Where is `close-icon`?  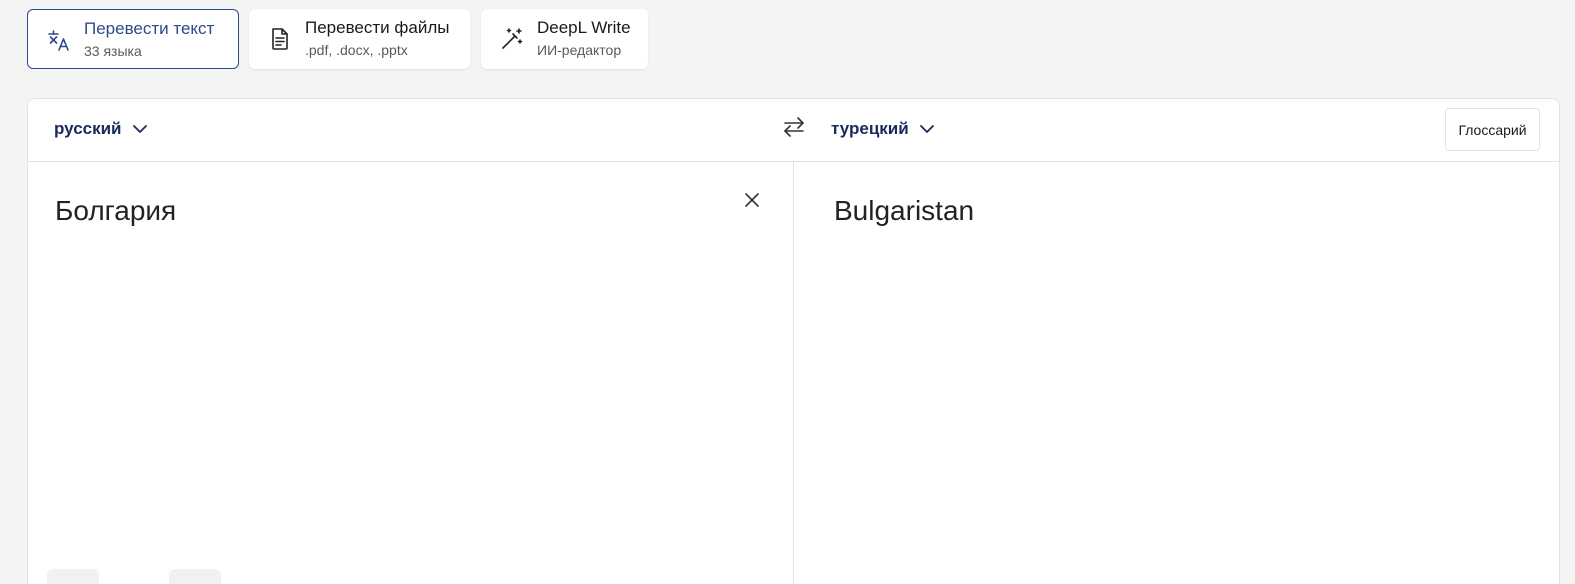 close-icon is located at coordinates (752, 202).